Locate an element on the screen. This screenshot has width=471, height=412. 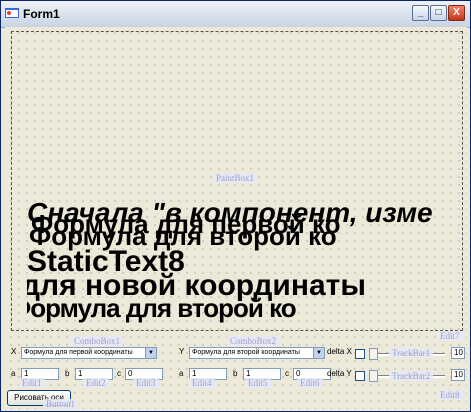
x-label: X is located at coordinates (14, 351).